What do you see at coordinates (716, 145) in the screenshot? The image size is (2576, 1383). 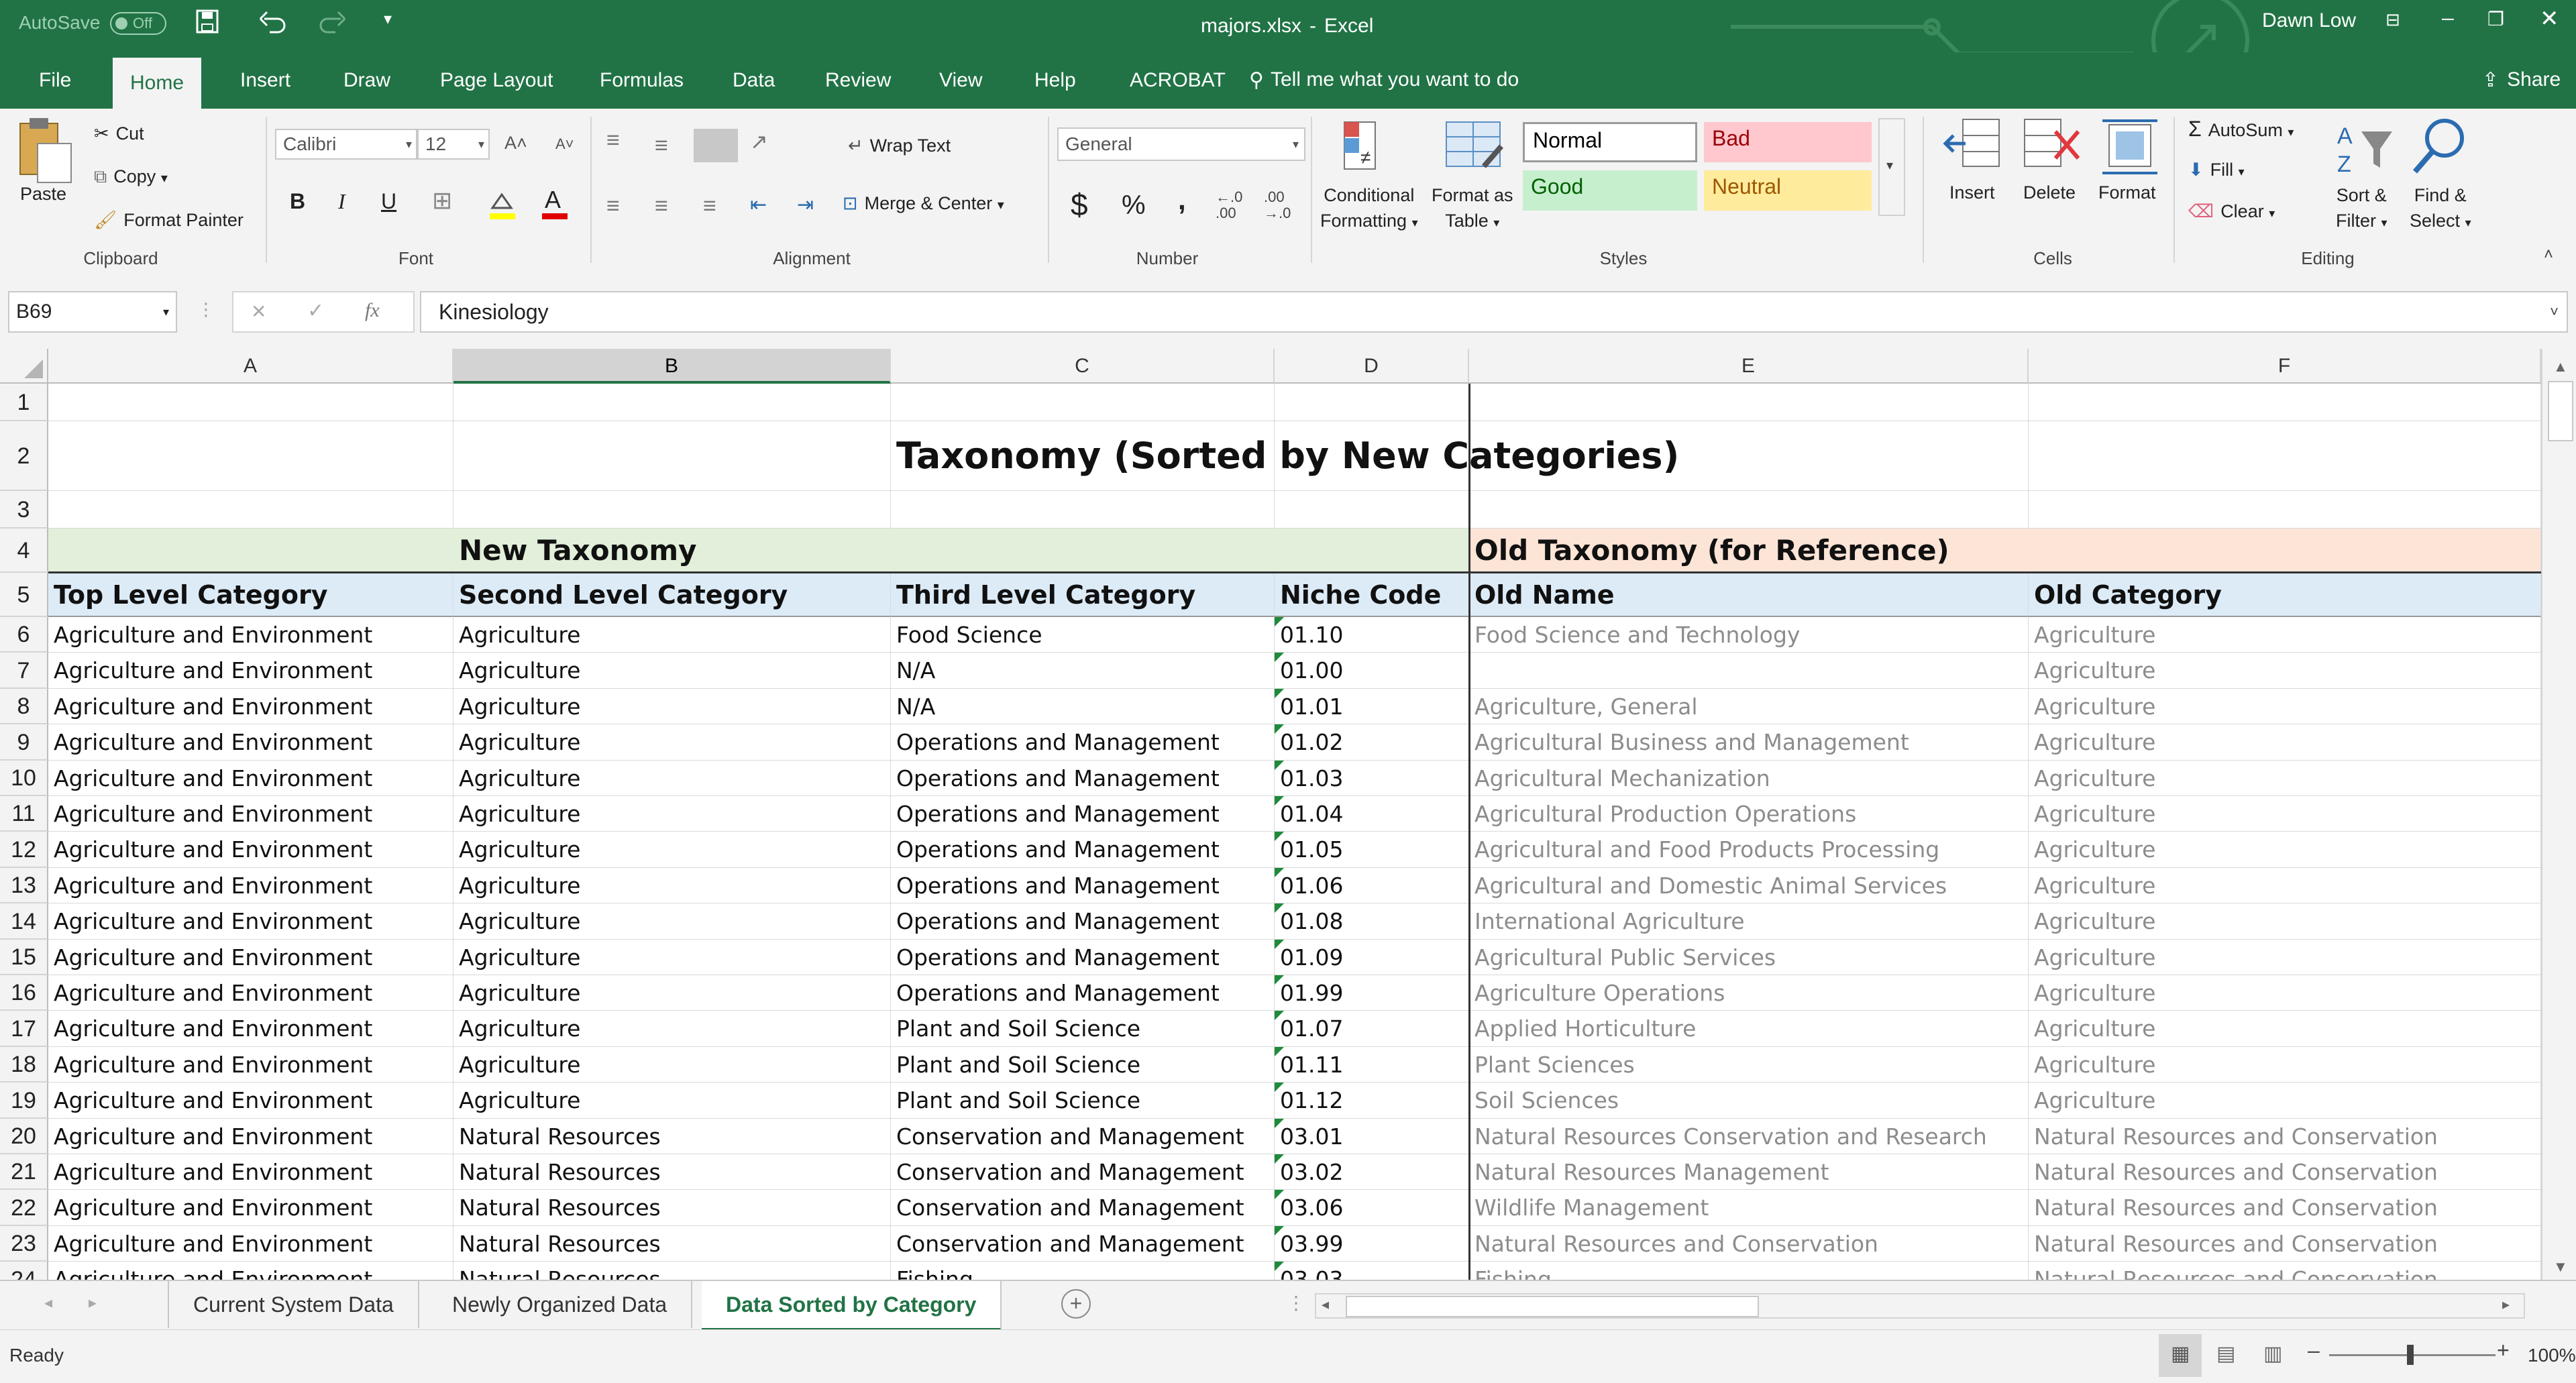 I see `align-bottom-icon` at bounding box center [716, 145].